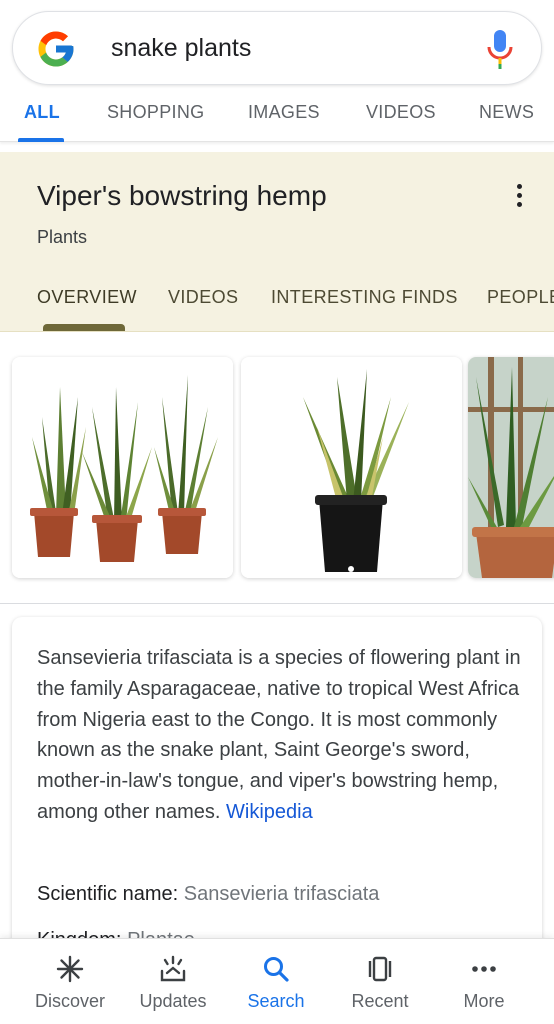 The height and width of the screenshot is (1024, 554). I want to click on google-logo-icon, so click(56, 49).